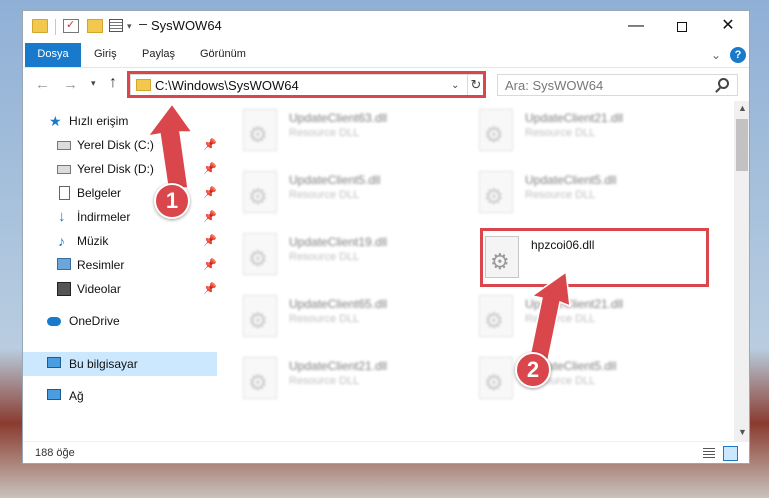  What do you see at coordinates (129, 26) in the screenshot?
I see `quick-access-dropdown-icon: ▾` at bounding box center [129, 26].